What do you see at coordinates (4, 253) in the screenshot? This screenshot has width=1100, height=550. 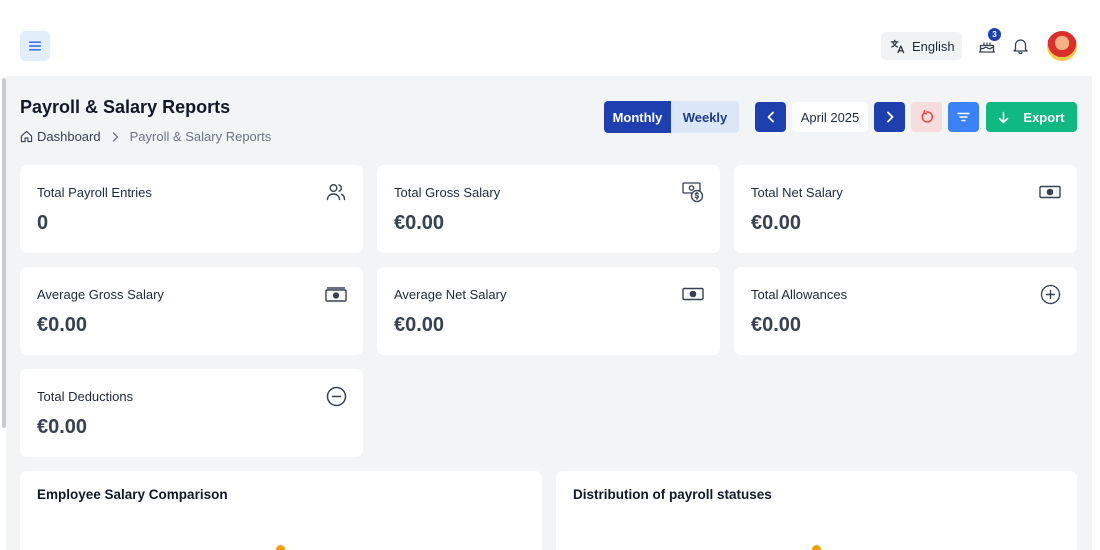 I see `scrollbar` at bounding box center [4, 253].